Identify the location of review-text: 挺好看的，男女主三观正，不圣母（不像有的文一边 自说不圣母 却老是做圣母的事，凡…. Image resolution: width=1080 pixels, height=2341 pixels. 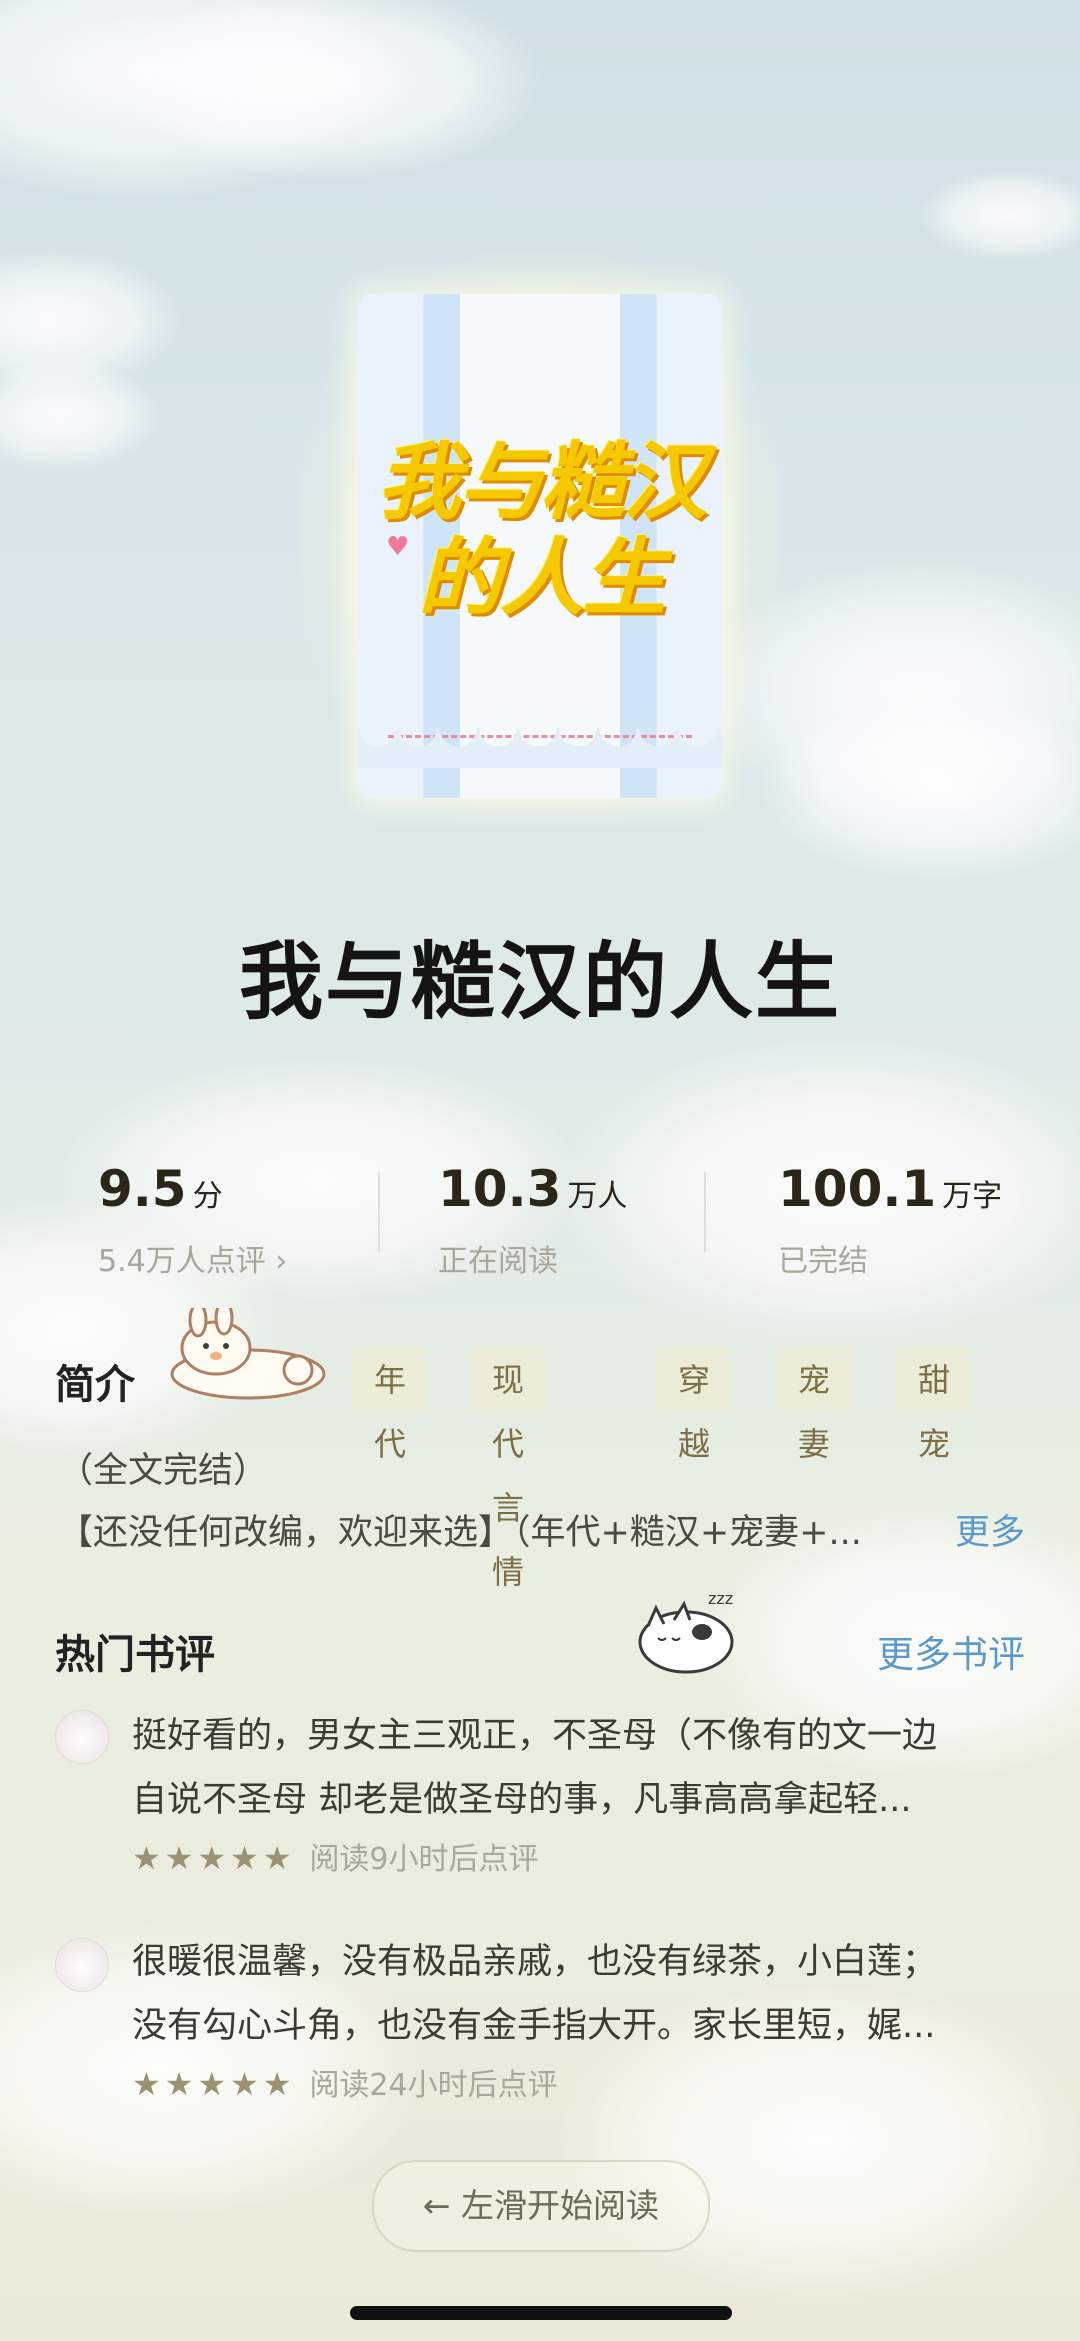
(535, 1768).